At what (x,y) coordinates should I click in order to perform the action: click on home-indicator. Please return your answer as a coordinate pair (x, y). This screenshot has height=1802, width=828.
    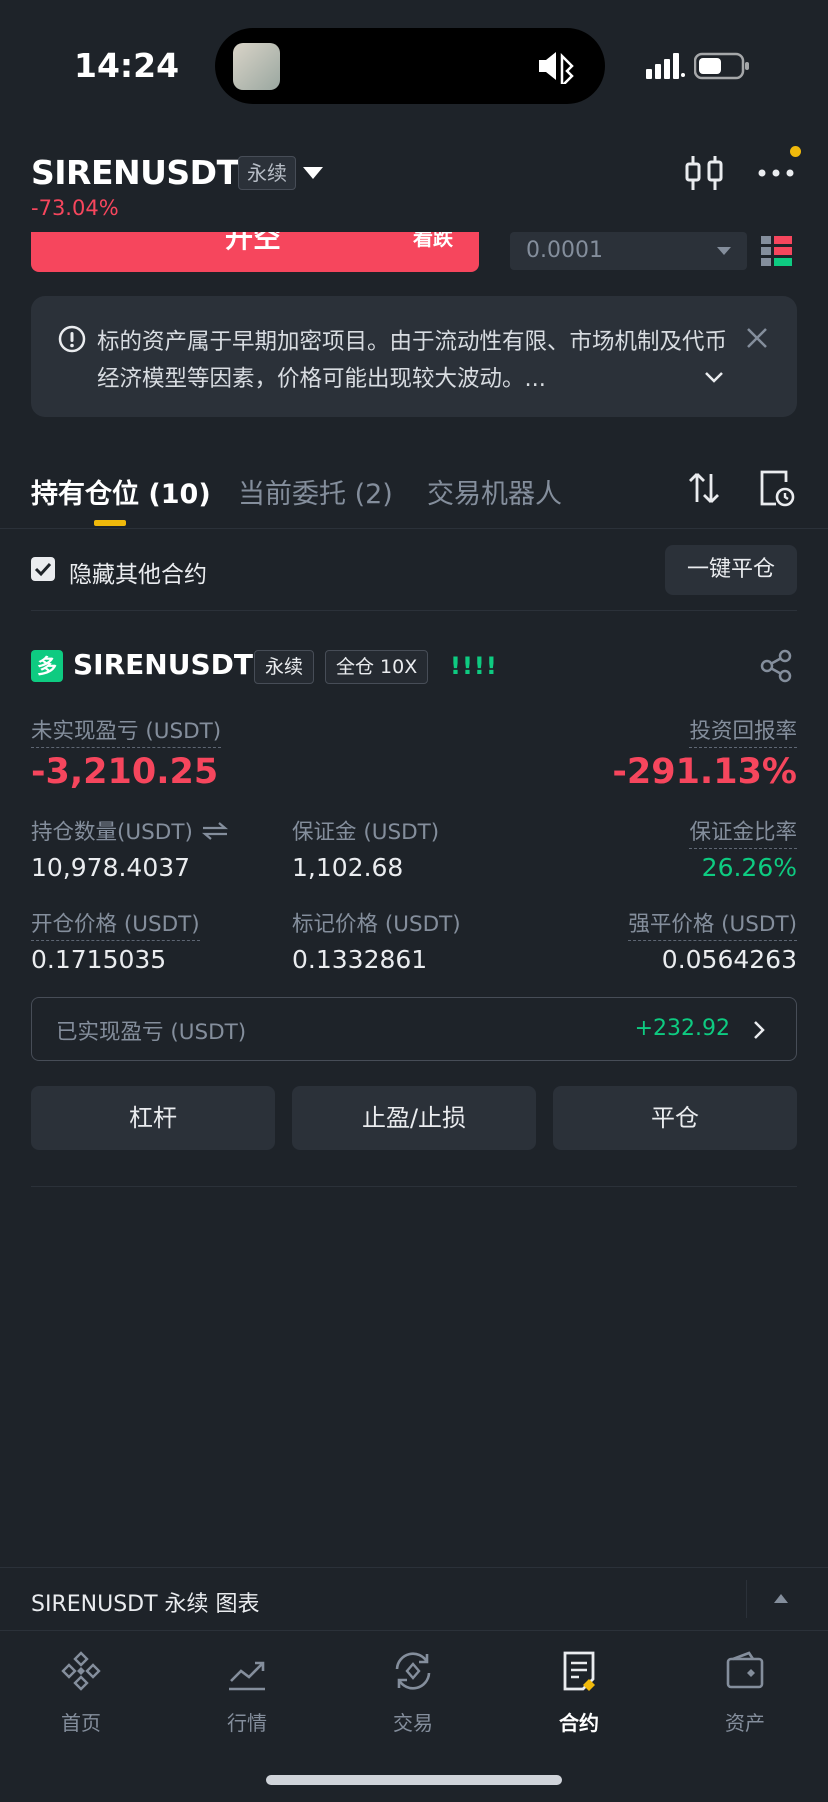
    Looking at the image, I should click on (414, 1780).